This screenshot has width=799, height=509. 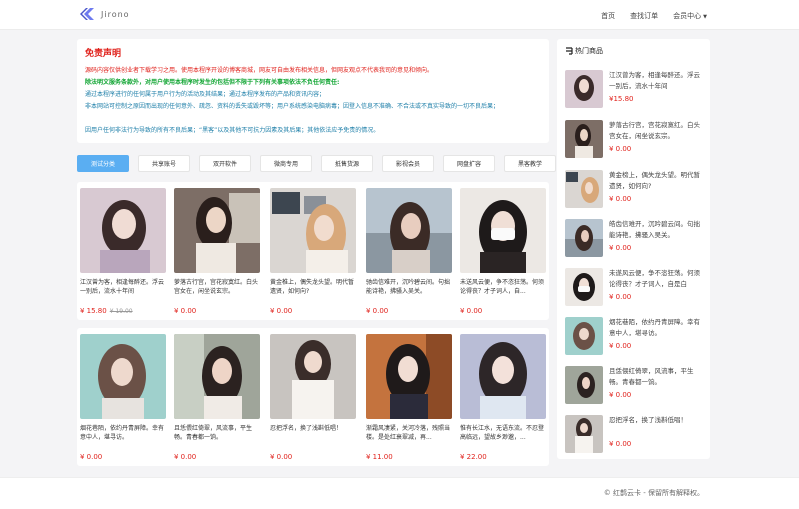 I want to click on product-card: 惟有长江水，无语东流。不忍登高临远，望故乡渺邈，... ¥ 22.00, so click(x=503, y=397).